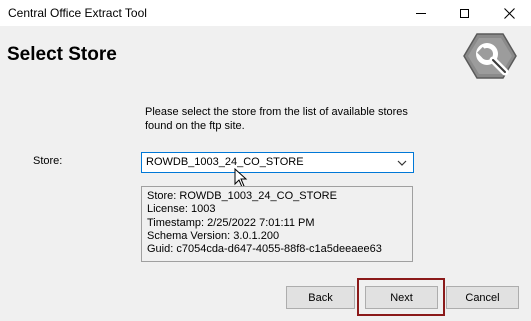 The height and width of the screenshot is (321, 531). I want to click on store-label: Store:, so click(48, 161).